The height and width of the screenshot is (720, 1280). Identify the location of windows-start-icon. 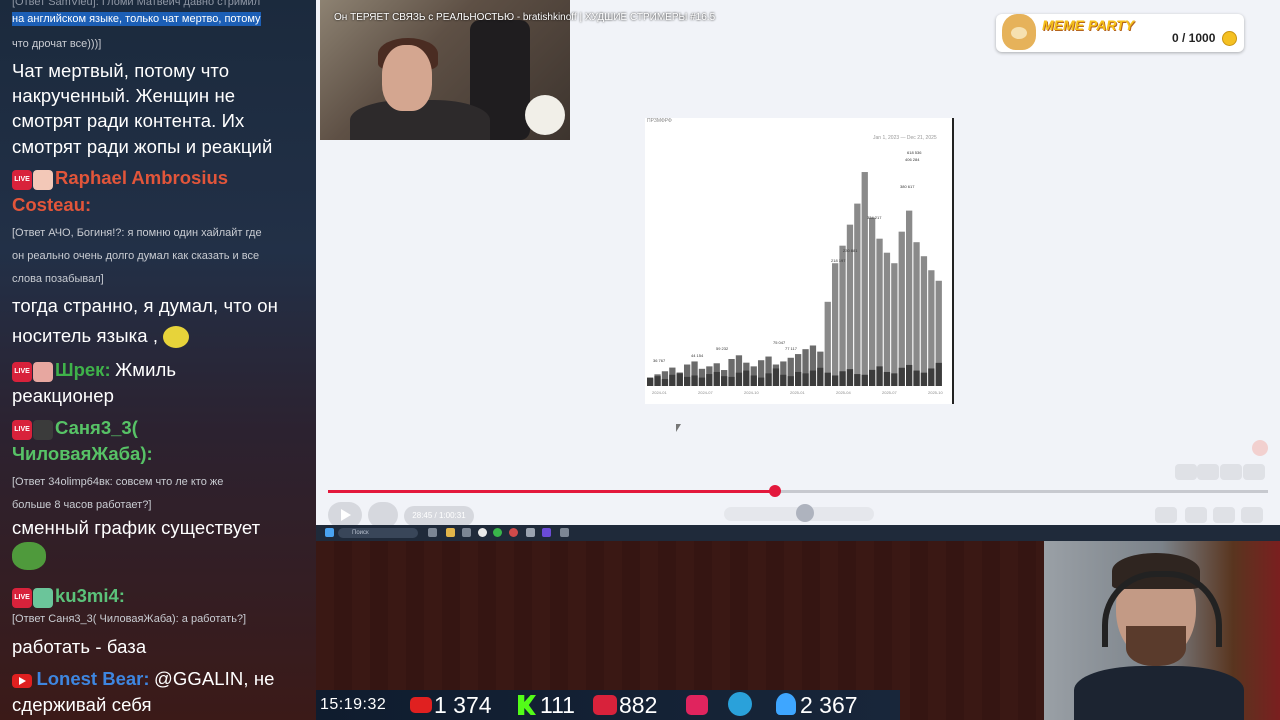
(329, 532).